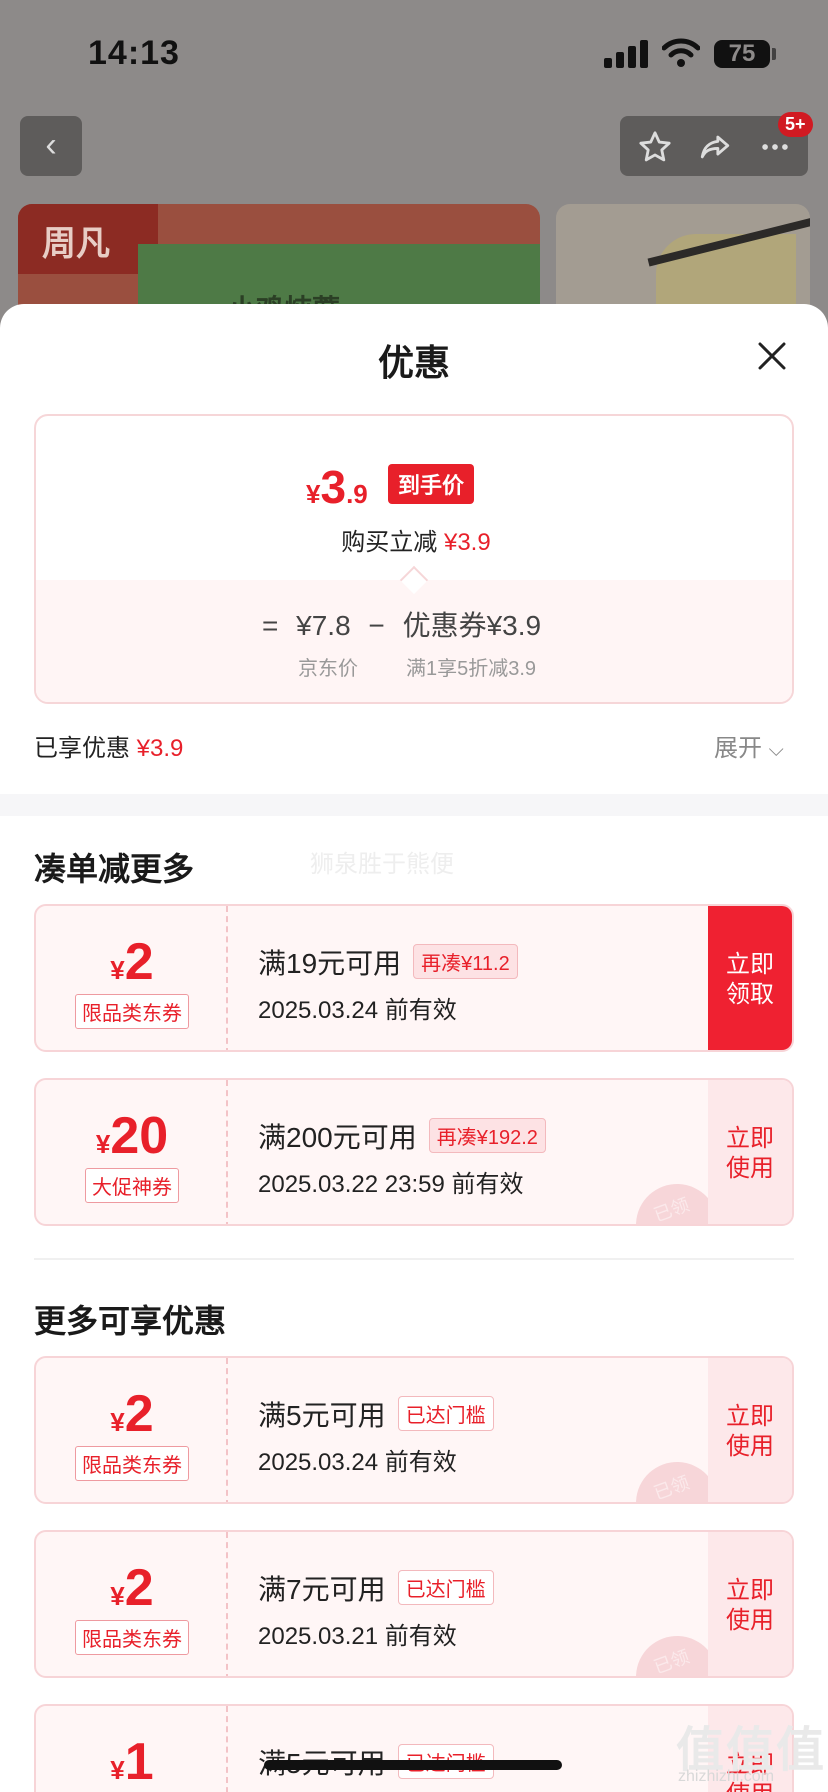 The image size is (828, 1792). Describe the element at coordinates (742, 54) in the screenshot. I see `battery-indicator: 75` at that location.